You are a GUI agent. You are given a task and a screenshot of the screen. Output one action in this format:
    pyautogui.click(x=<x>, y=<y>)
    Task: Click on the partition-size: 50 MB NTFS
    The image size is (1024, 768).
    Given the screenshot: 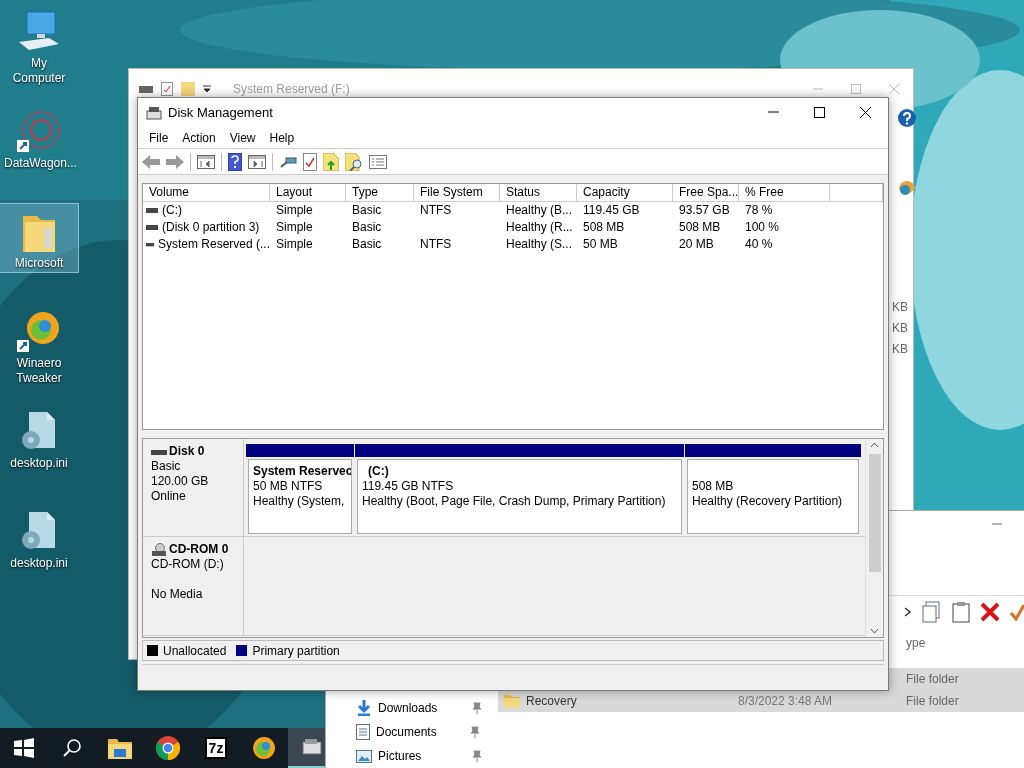 What is the action you would take?
    pyautogui.click(x=288, y=487)
    